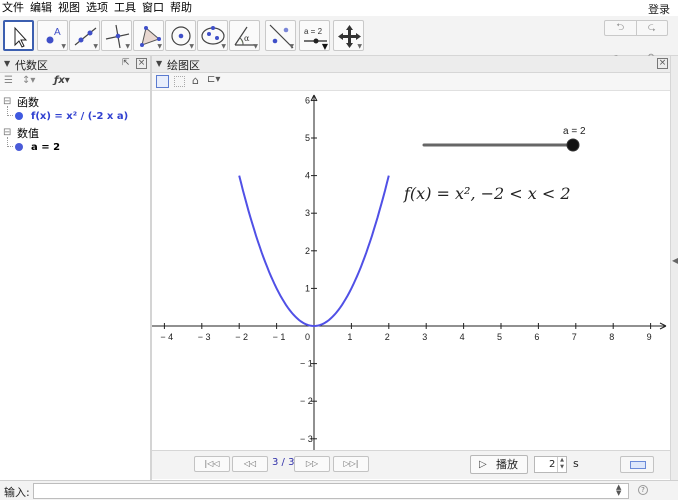  I want to click on undock-icon: ⇱, so click(126, 63).